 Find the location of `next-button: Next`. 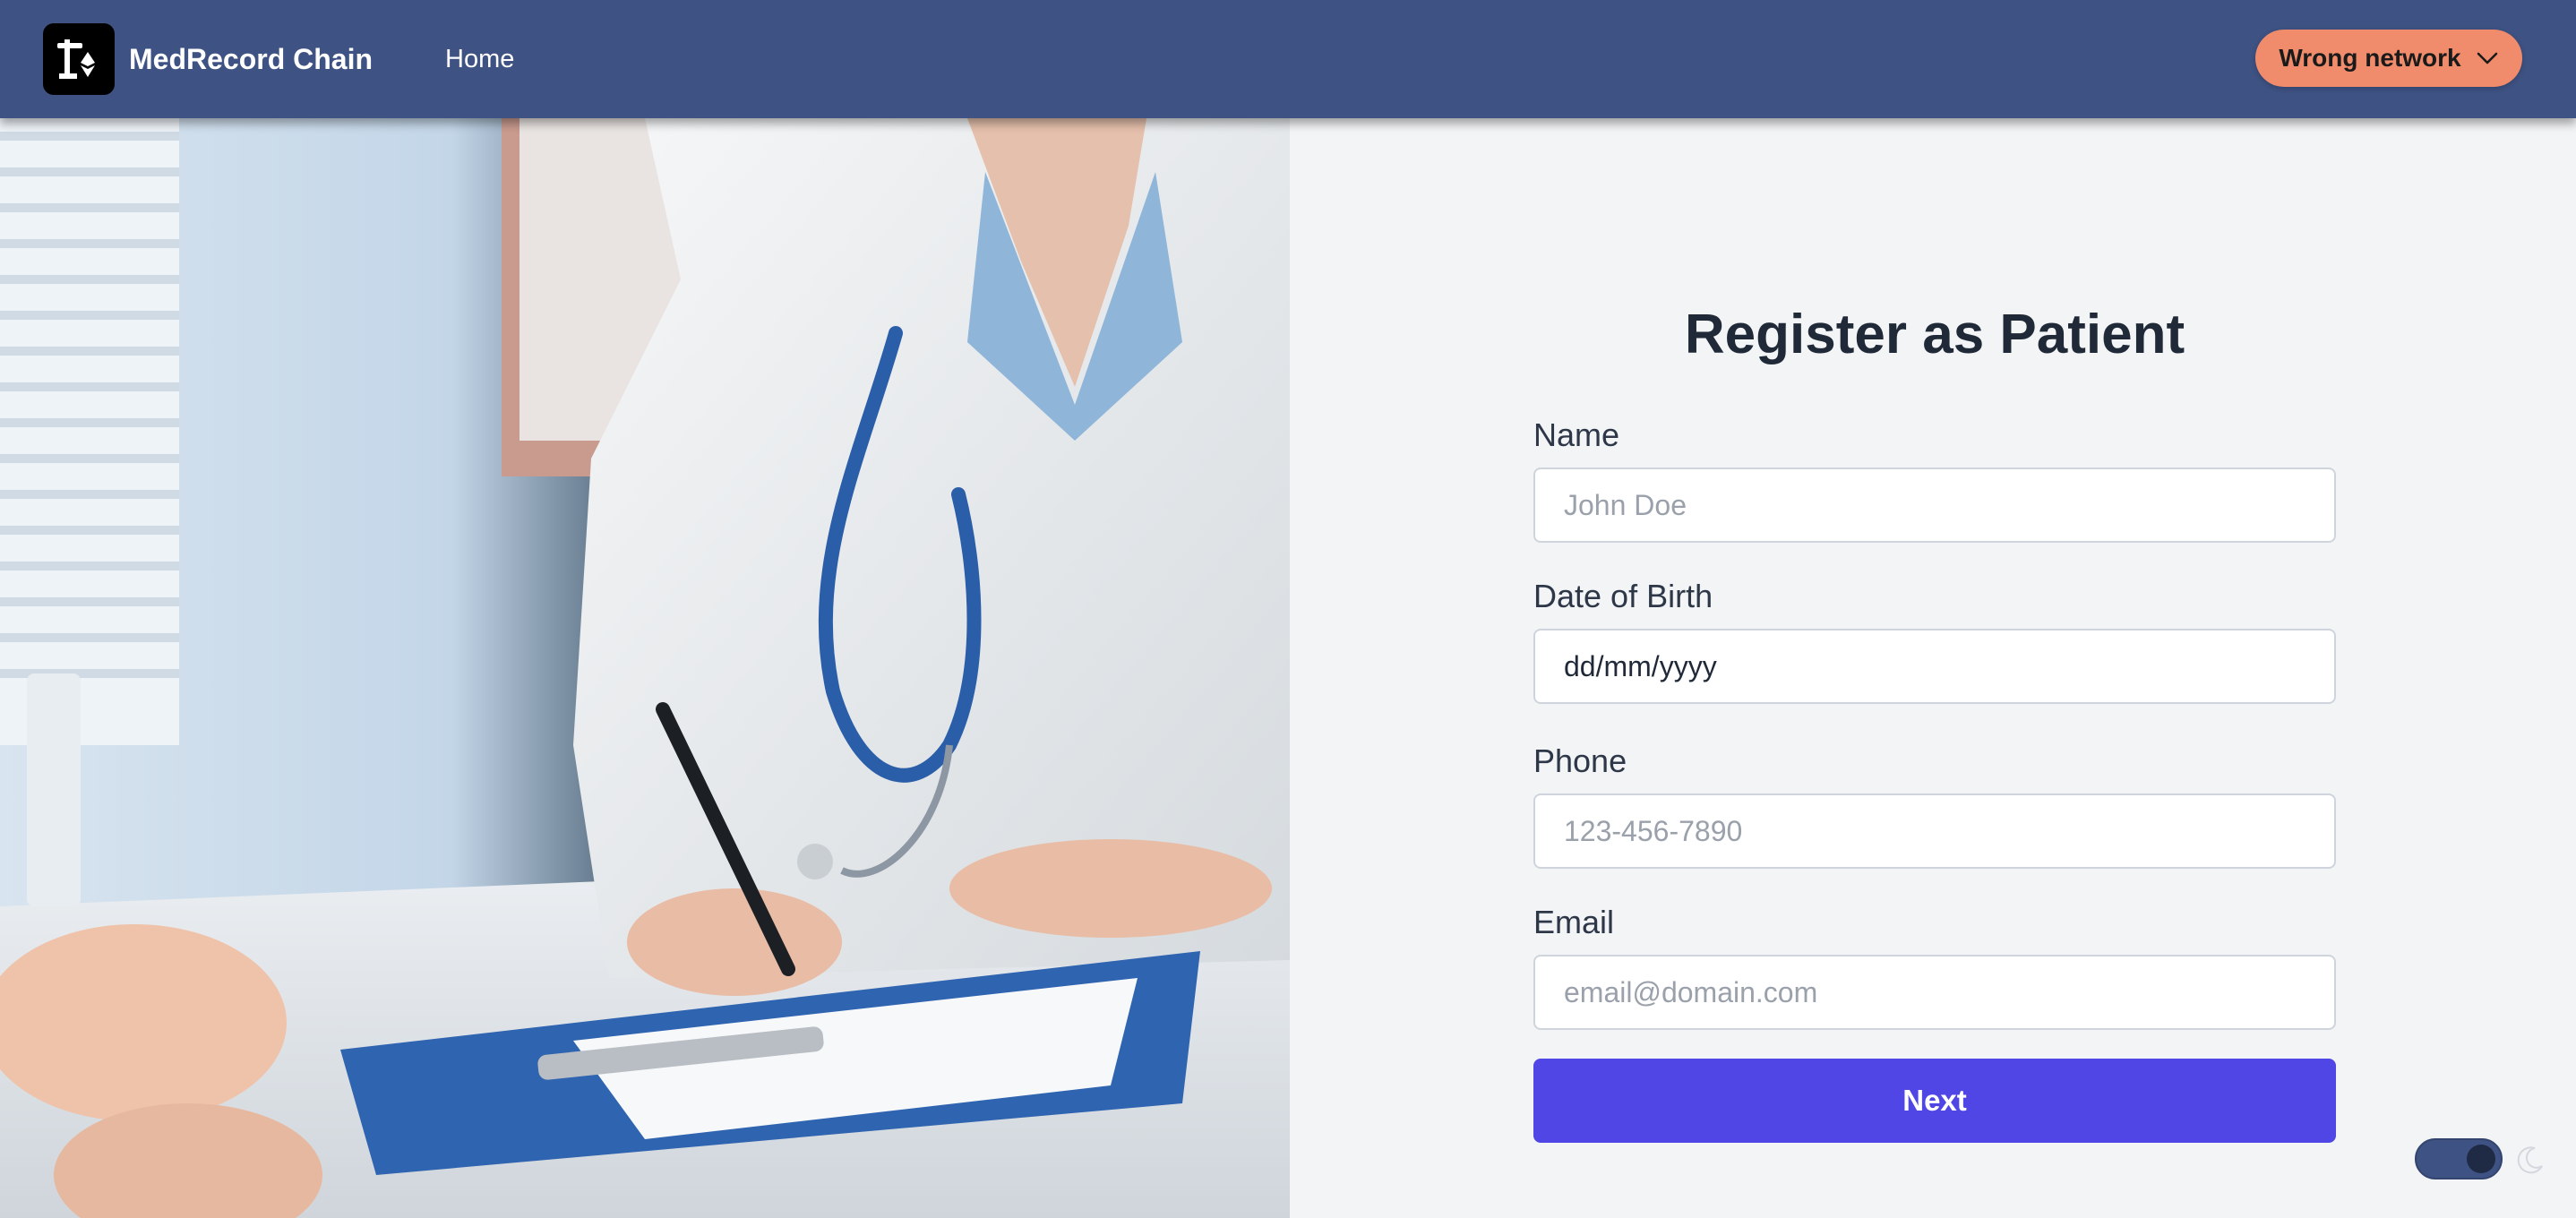

next-button: Next is located at coordinates (1934, 1101).